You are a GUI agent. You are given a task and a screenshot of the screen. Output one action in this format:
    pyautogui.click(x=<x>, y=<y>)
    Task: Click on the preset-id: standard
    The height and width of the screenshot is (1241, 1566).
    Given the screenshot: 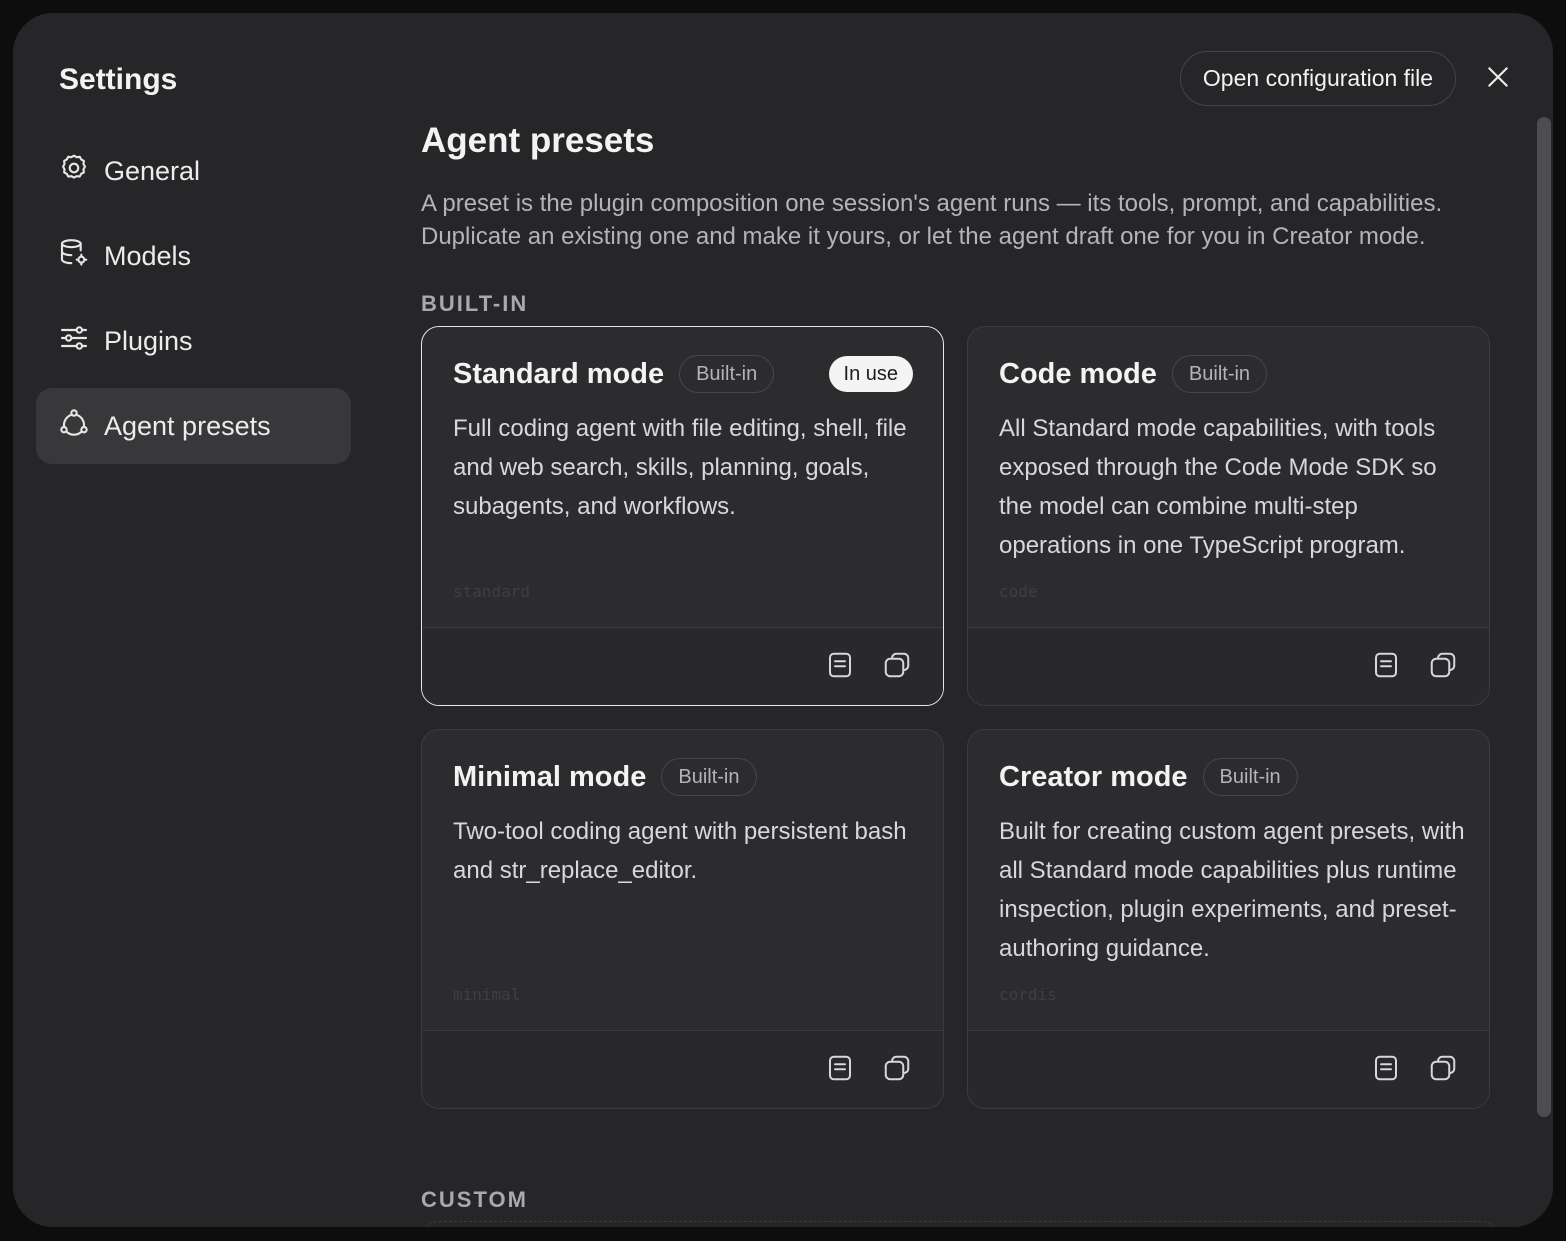 What is the action you would take?
    pyautogui.click(x=492, y=591)
    